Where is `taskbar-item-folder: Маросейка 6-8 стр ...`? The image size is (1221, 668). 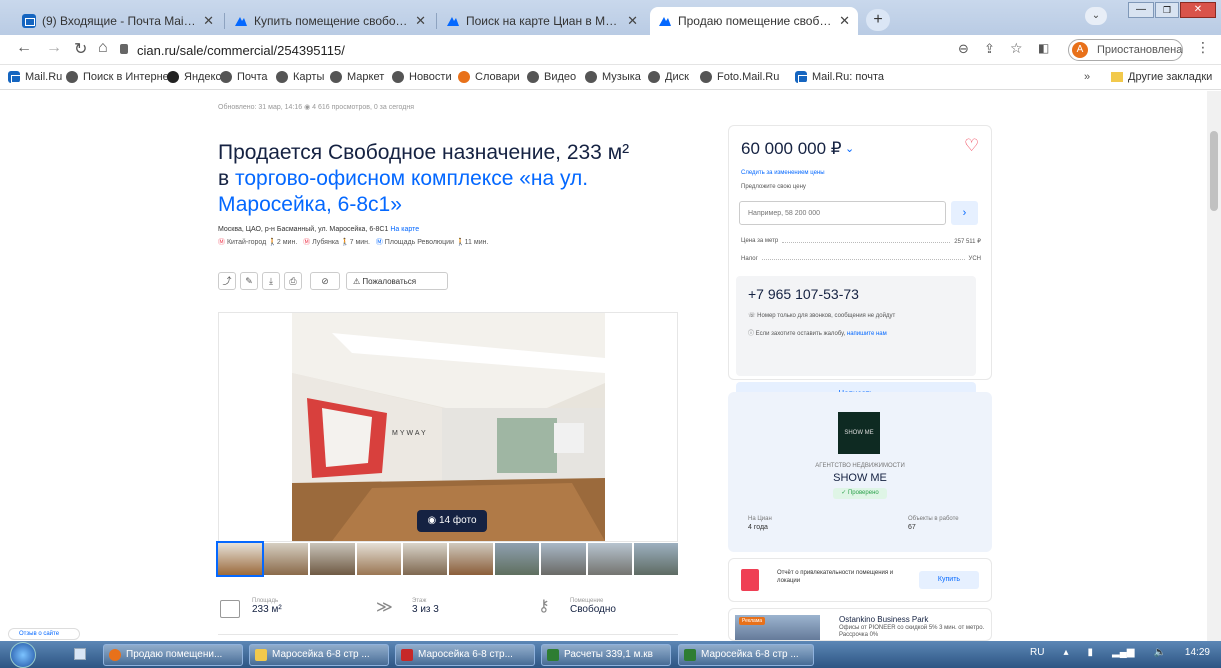 taskbar-item-folder: Маросейка 6-8 стр ... is located at coordinates (319, 655).